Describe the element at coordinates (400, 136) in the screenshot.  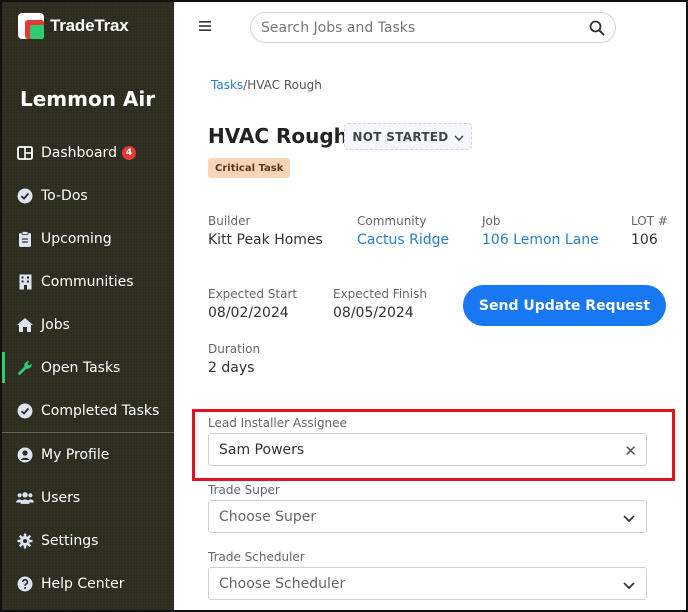
I see `status-label: NOT STARTED` at that location.